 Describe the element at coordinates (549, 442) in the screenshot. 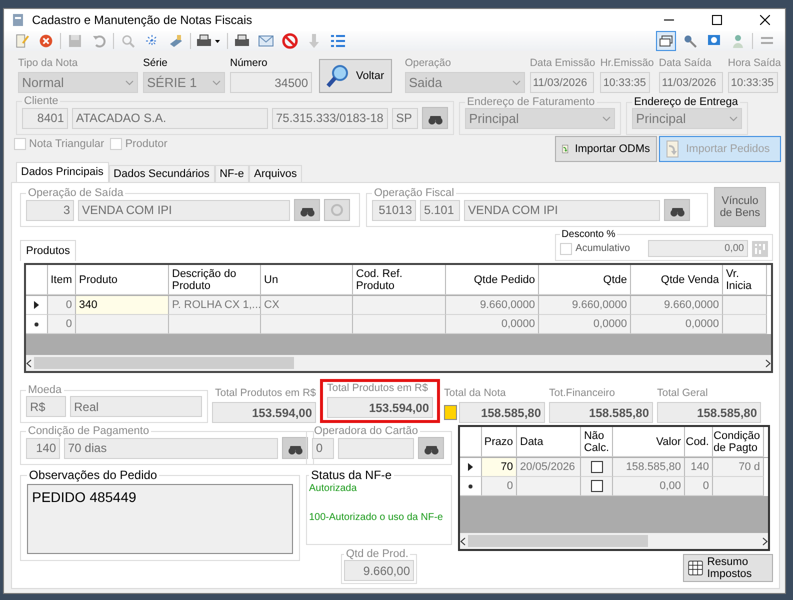

I see `column-header: Data` at that location.